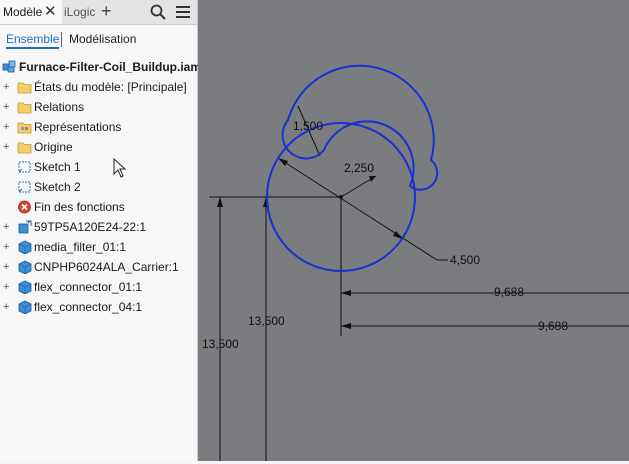 The width and height of the screenshot is (629, 464). I want to click on add-tab-icon: +, so click(106, 11).